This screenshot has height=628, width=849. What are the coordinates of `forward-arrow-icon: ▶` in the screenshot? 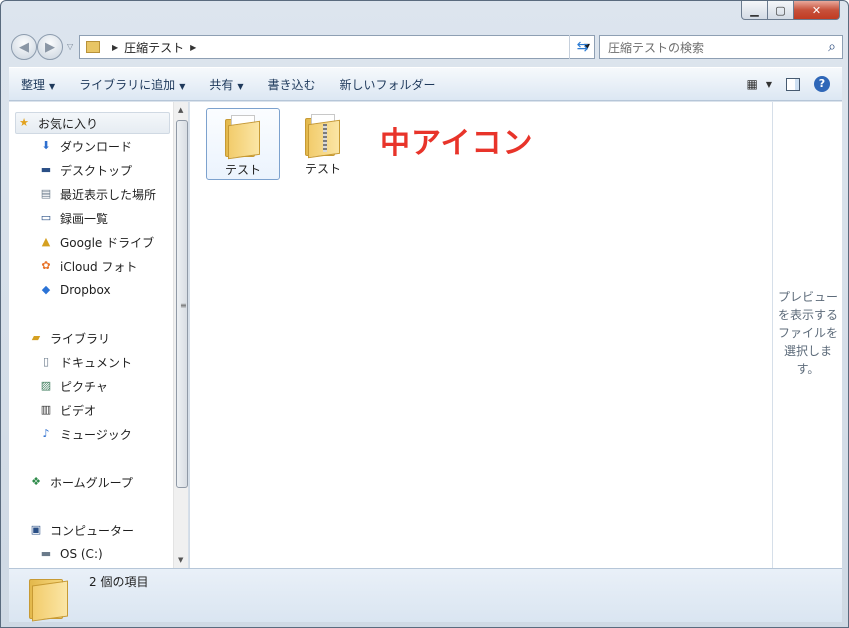 It's located at (50, 47).